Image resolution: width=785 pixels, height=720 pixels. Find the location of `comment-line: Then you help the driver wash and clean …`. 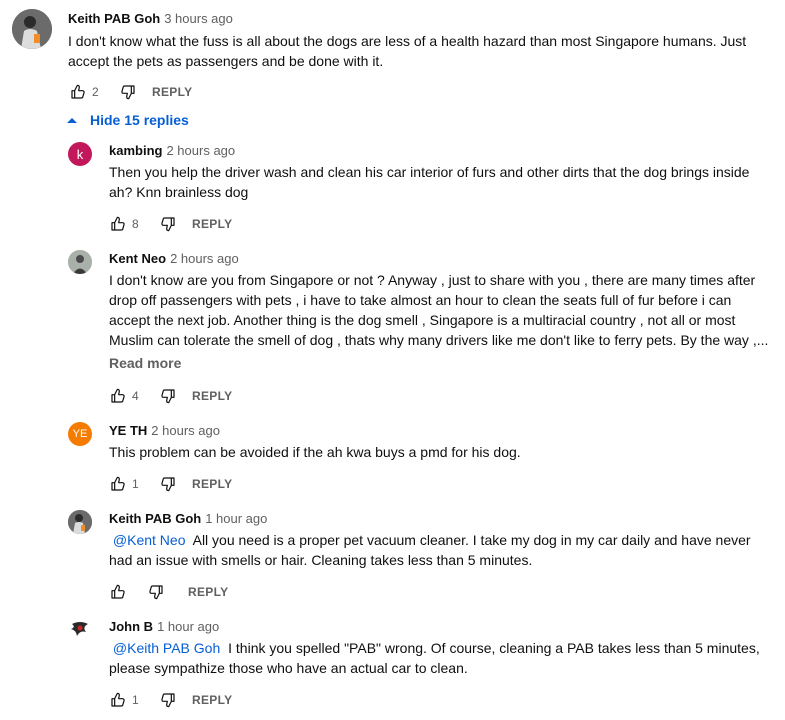

comment-line: Then you help the driver wash and clean … is located at coordinates (429, 172).